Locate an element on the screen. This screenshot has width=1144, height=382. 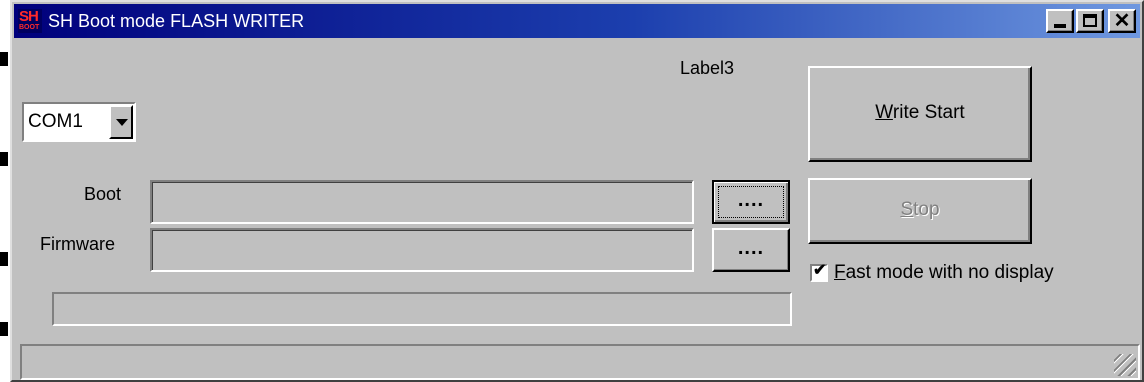
app-icon-boot-text: BOOT is located at coordinates (29, 27).